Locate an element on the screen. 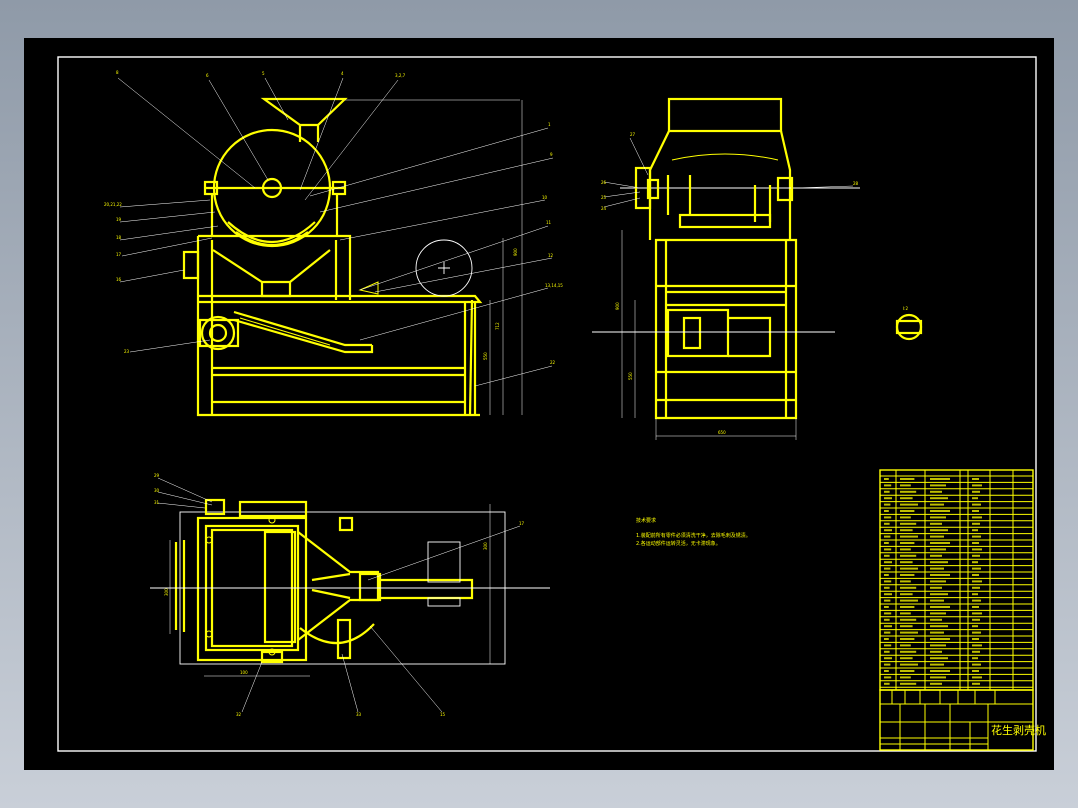 The width and height of the screenshot is (1078, 808). parts-list-table is located at coordinates (956, 580).